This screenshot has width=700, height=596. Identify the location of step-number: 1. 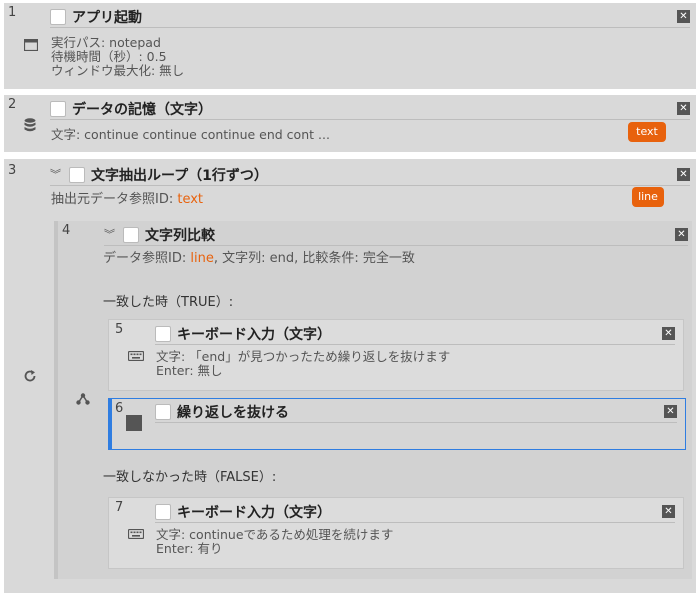
(12, 12).